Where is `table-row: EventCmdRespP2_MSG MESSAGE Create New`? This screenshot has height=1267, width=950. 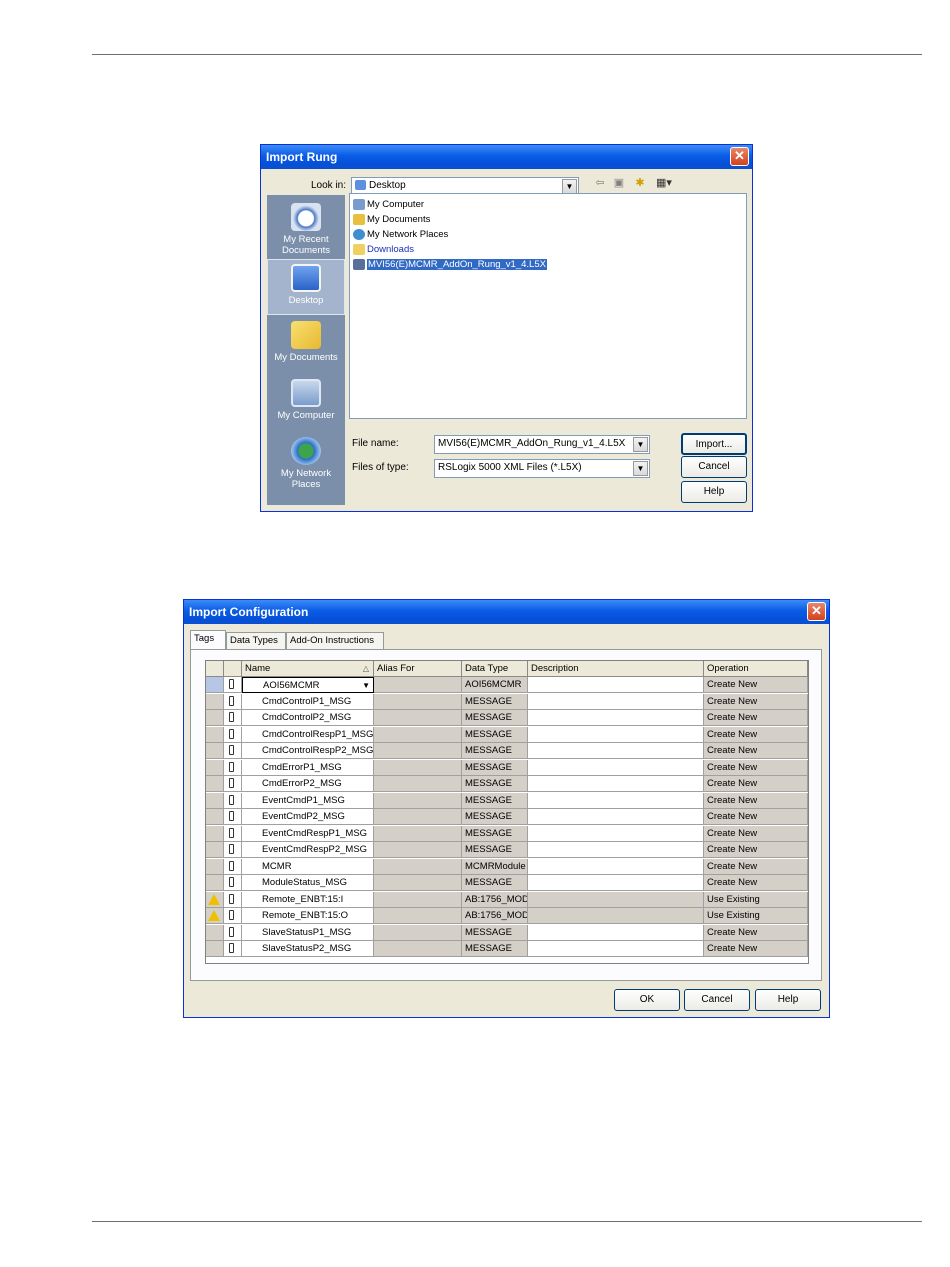
table-row: EventCmdRespP2_MSG MESSAGE Create New is located at coordinates (507, 850).